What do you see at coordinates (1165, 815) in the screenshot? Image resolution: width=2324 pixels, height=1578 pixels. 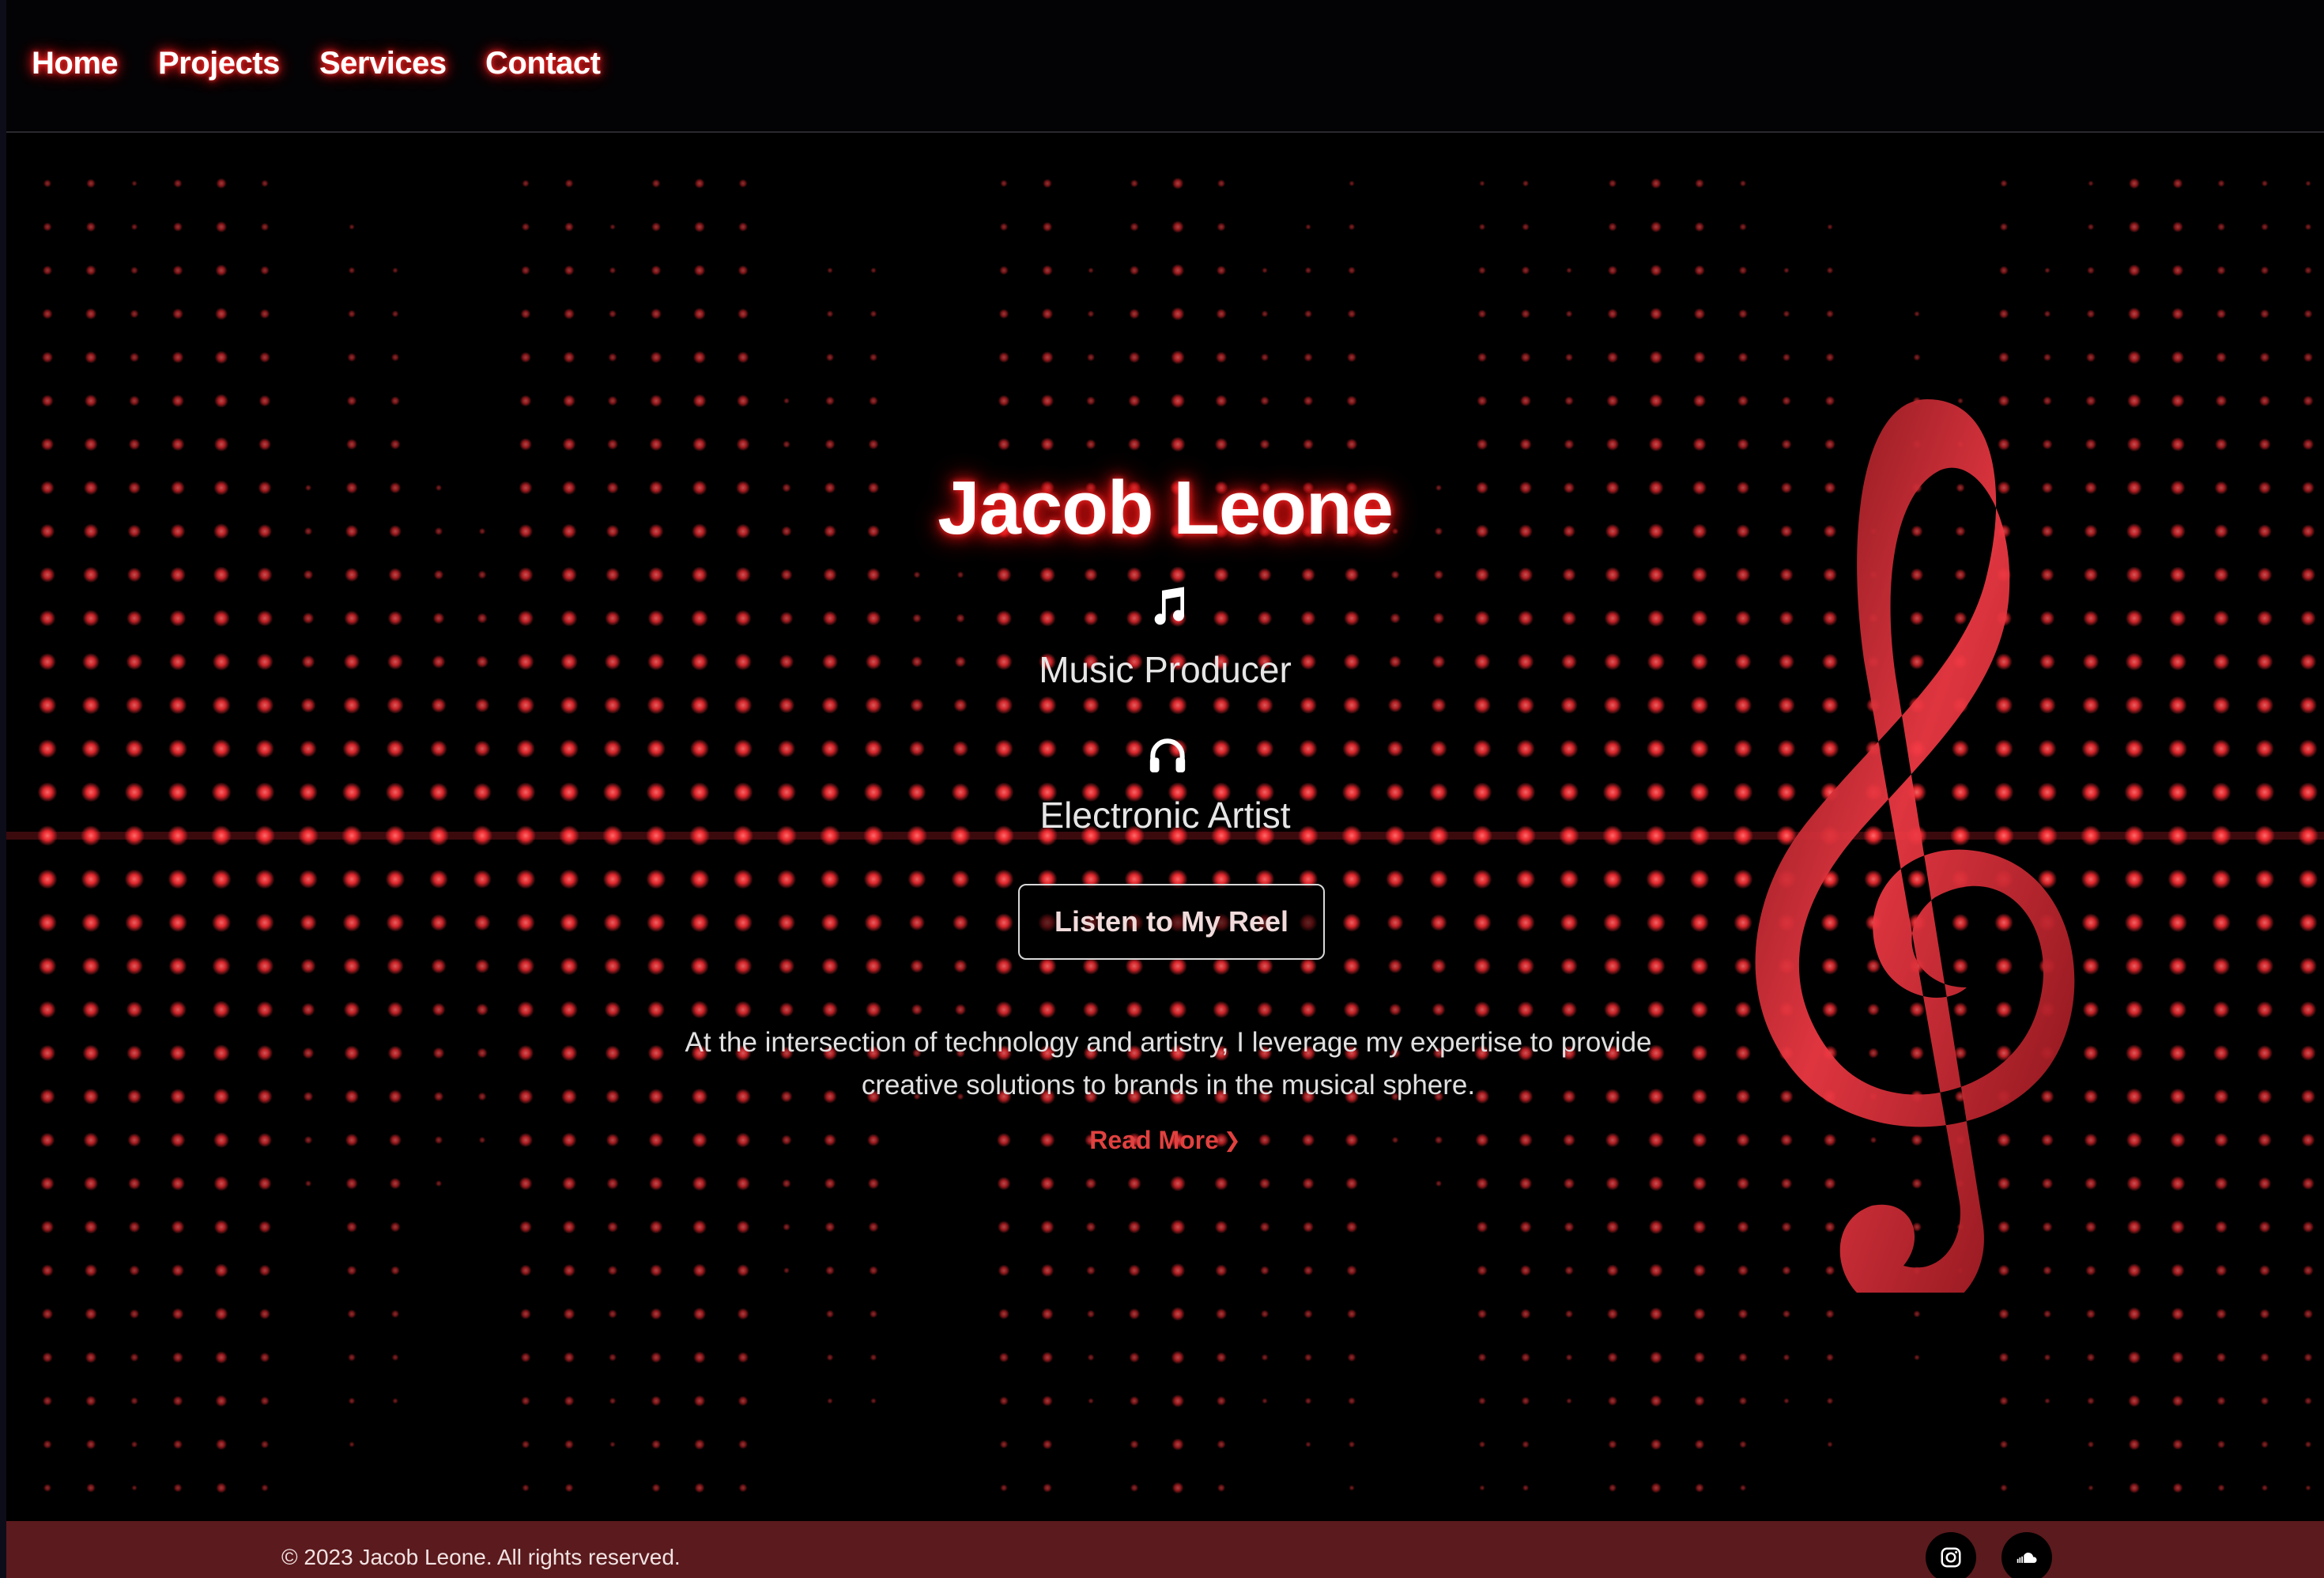 I see `role-electronic-artist: Electronic Artist` at bounding box center [1165, 815].